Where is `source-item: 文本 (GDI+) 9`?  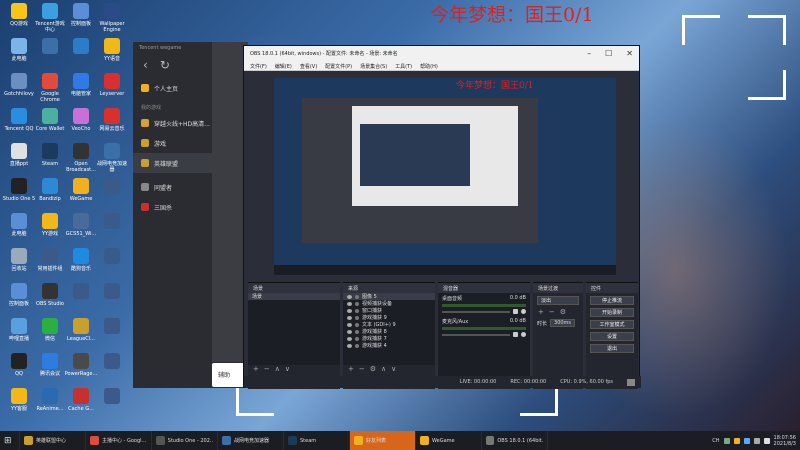
source-item: 文本 (GDI+) 9 is located at coordinates (389, 324).